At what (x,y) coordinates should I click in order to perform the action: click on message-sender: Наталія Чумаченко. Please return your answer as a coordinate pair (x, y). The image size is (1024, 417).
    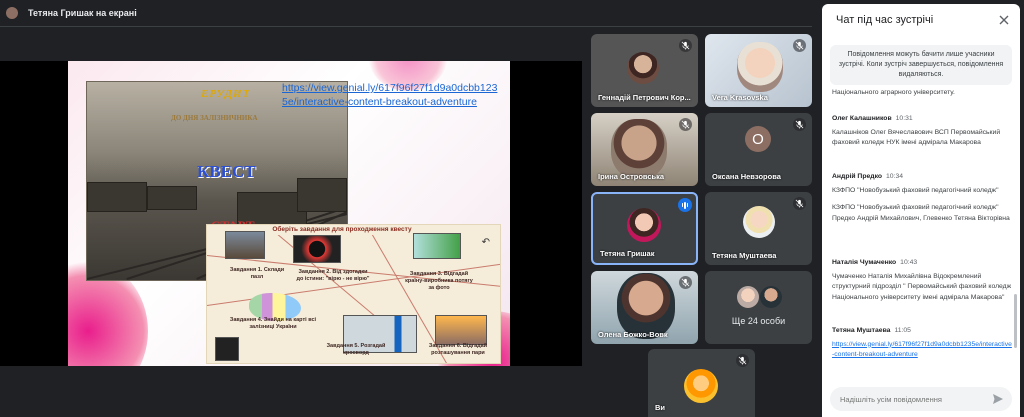
    Looking at the image, I should click on (864, 262).